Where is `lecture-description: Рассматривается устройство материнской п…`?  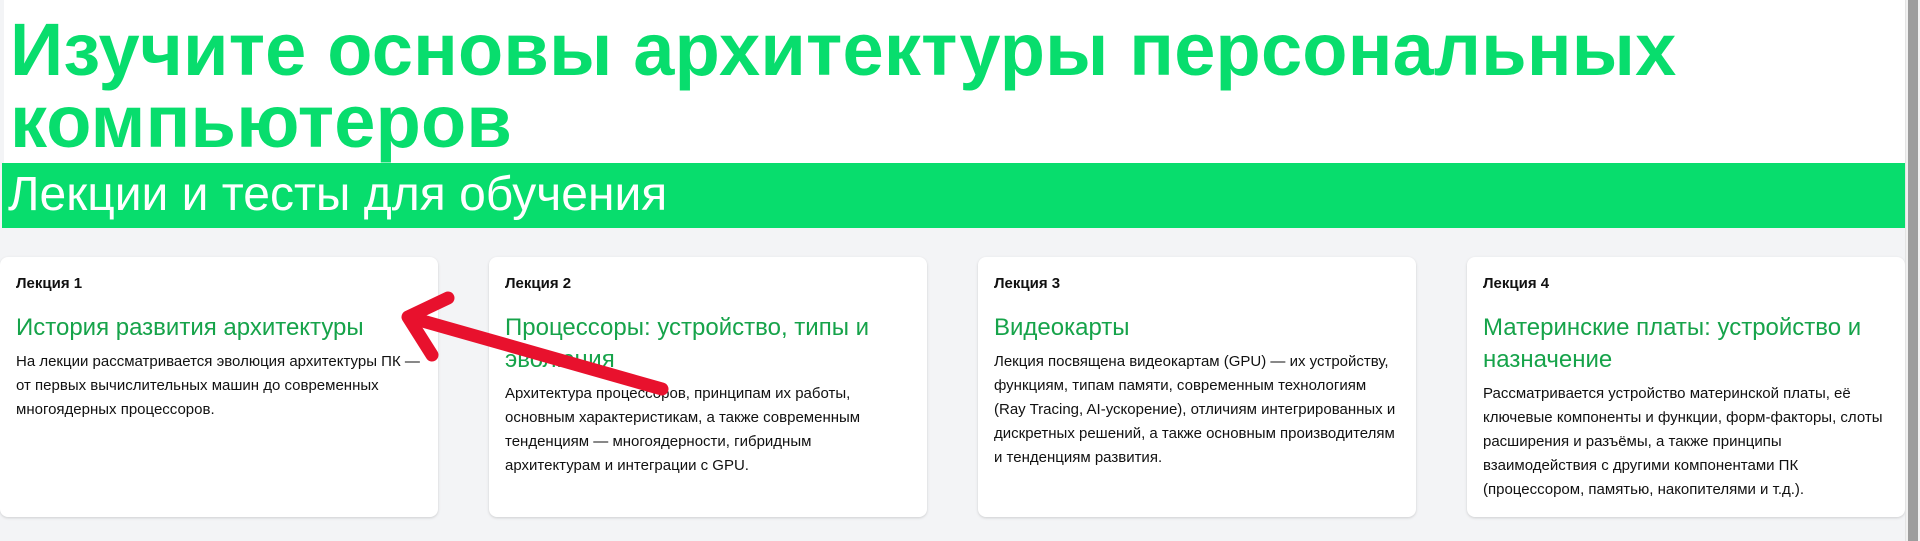
lecture-description: Рассматривается устройство материнской п… is located at coordinates (1683, 441).